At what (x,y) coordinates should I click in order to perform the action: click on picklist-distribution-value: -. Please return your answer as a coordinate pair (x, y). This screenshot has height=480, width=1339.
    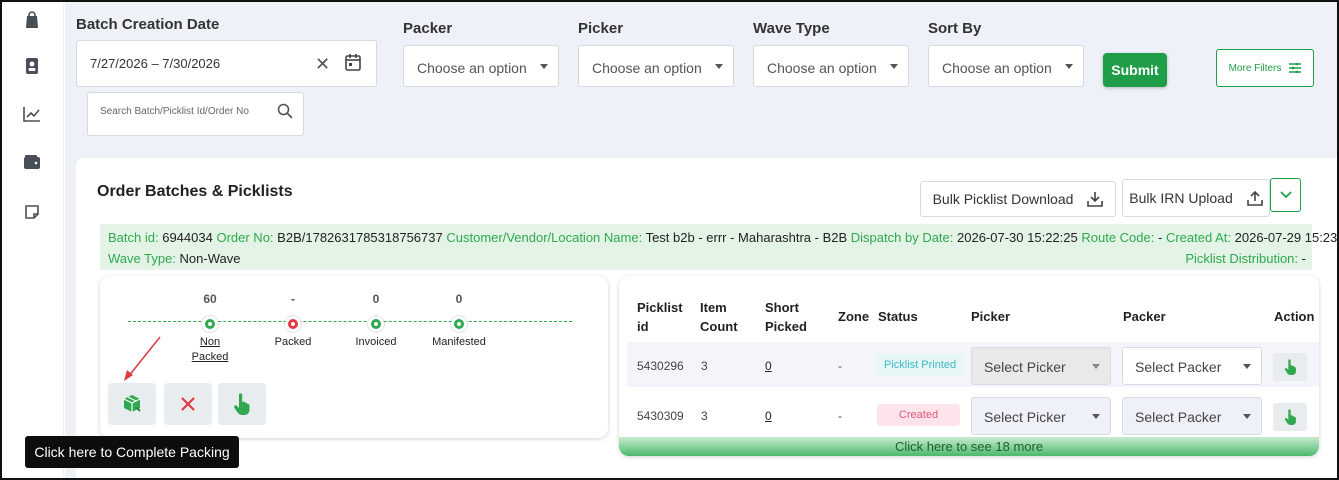
    Looking at the image, I should click on (1303, 258).